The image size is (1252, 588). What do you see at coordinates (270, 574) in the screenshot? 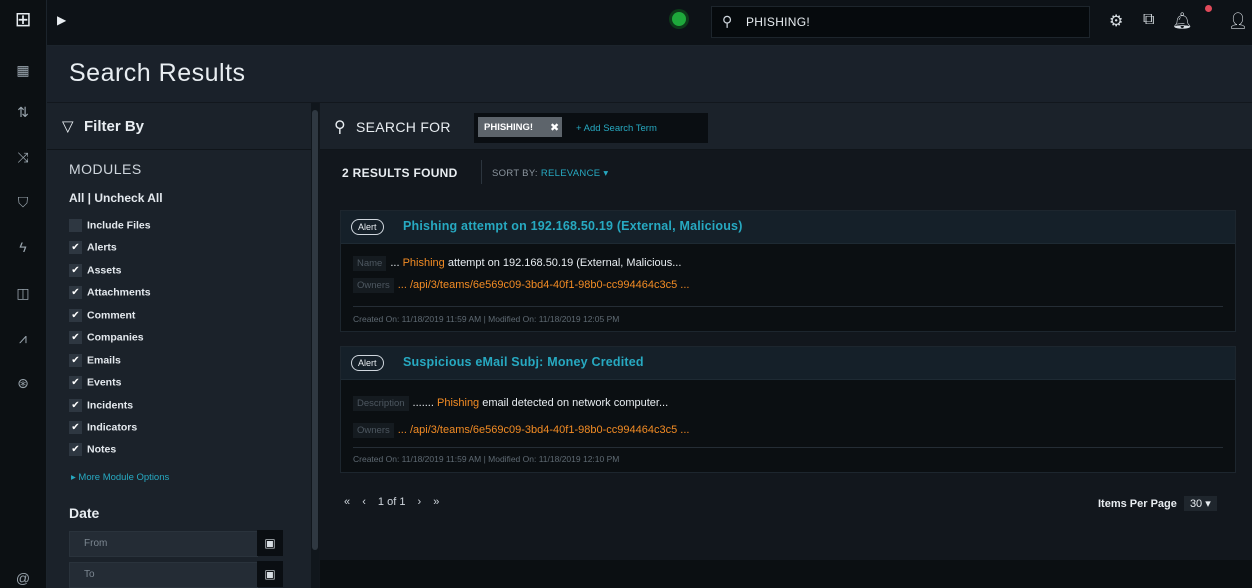
I see `calendar-to-icon: ▣` at bounding box center [270, 574].